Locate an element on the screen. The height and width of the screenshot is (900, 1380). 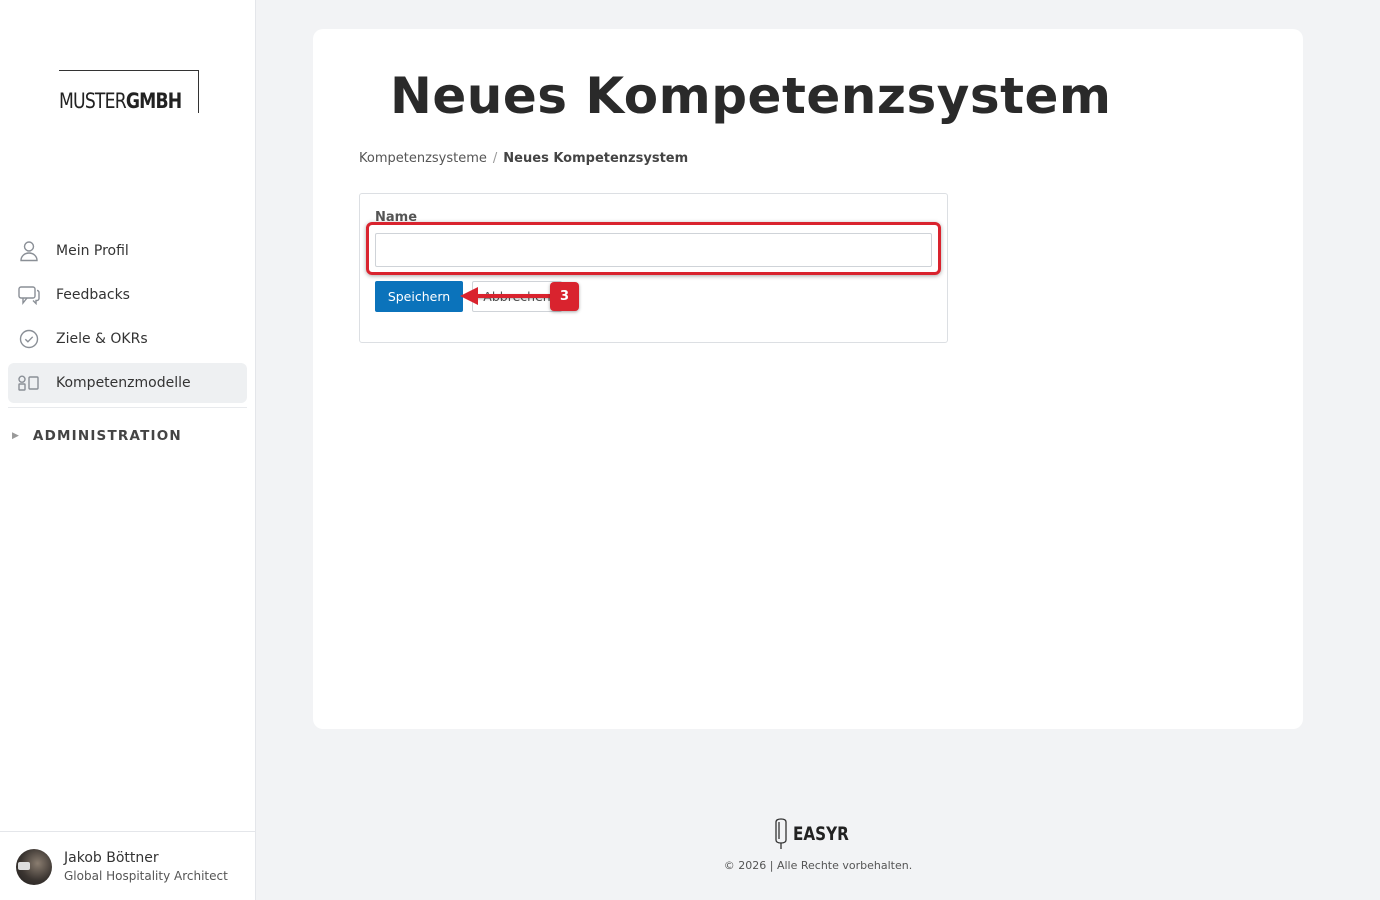
logo-text-bold: GMBH is located at coordinates (153, 101).